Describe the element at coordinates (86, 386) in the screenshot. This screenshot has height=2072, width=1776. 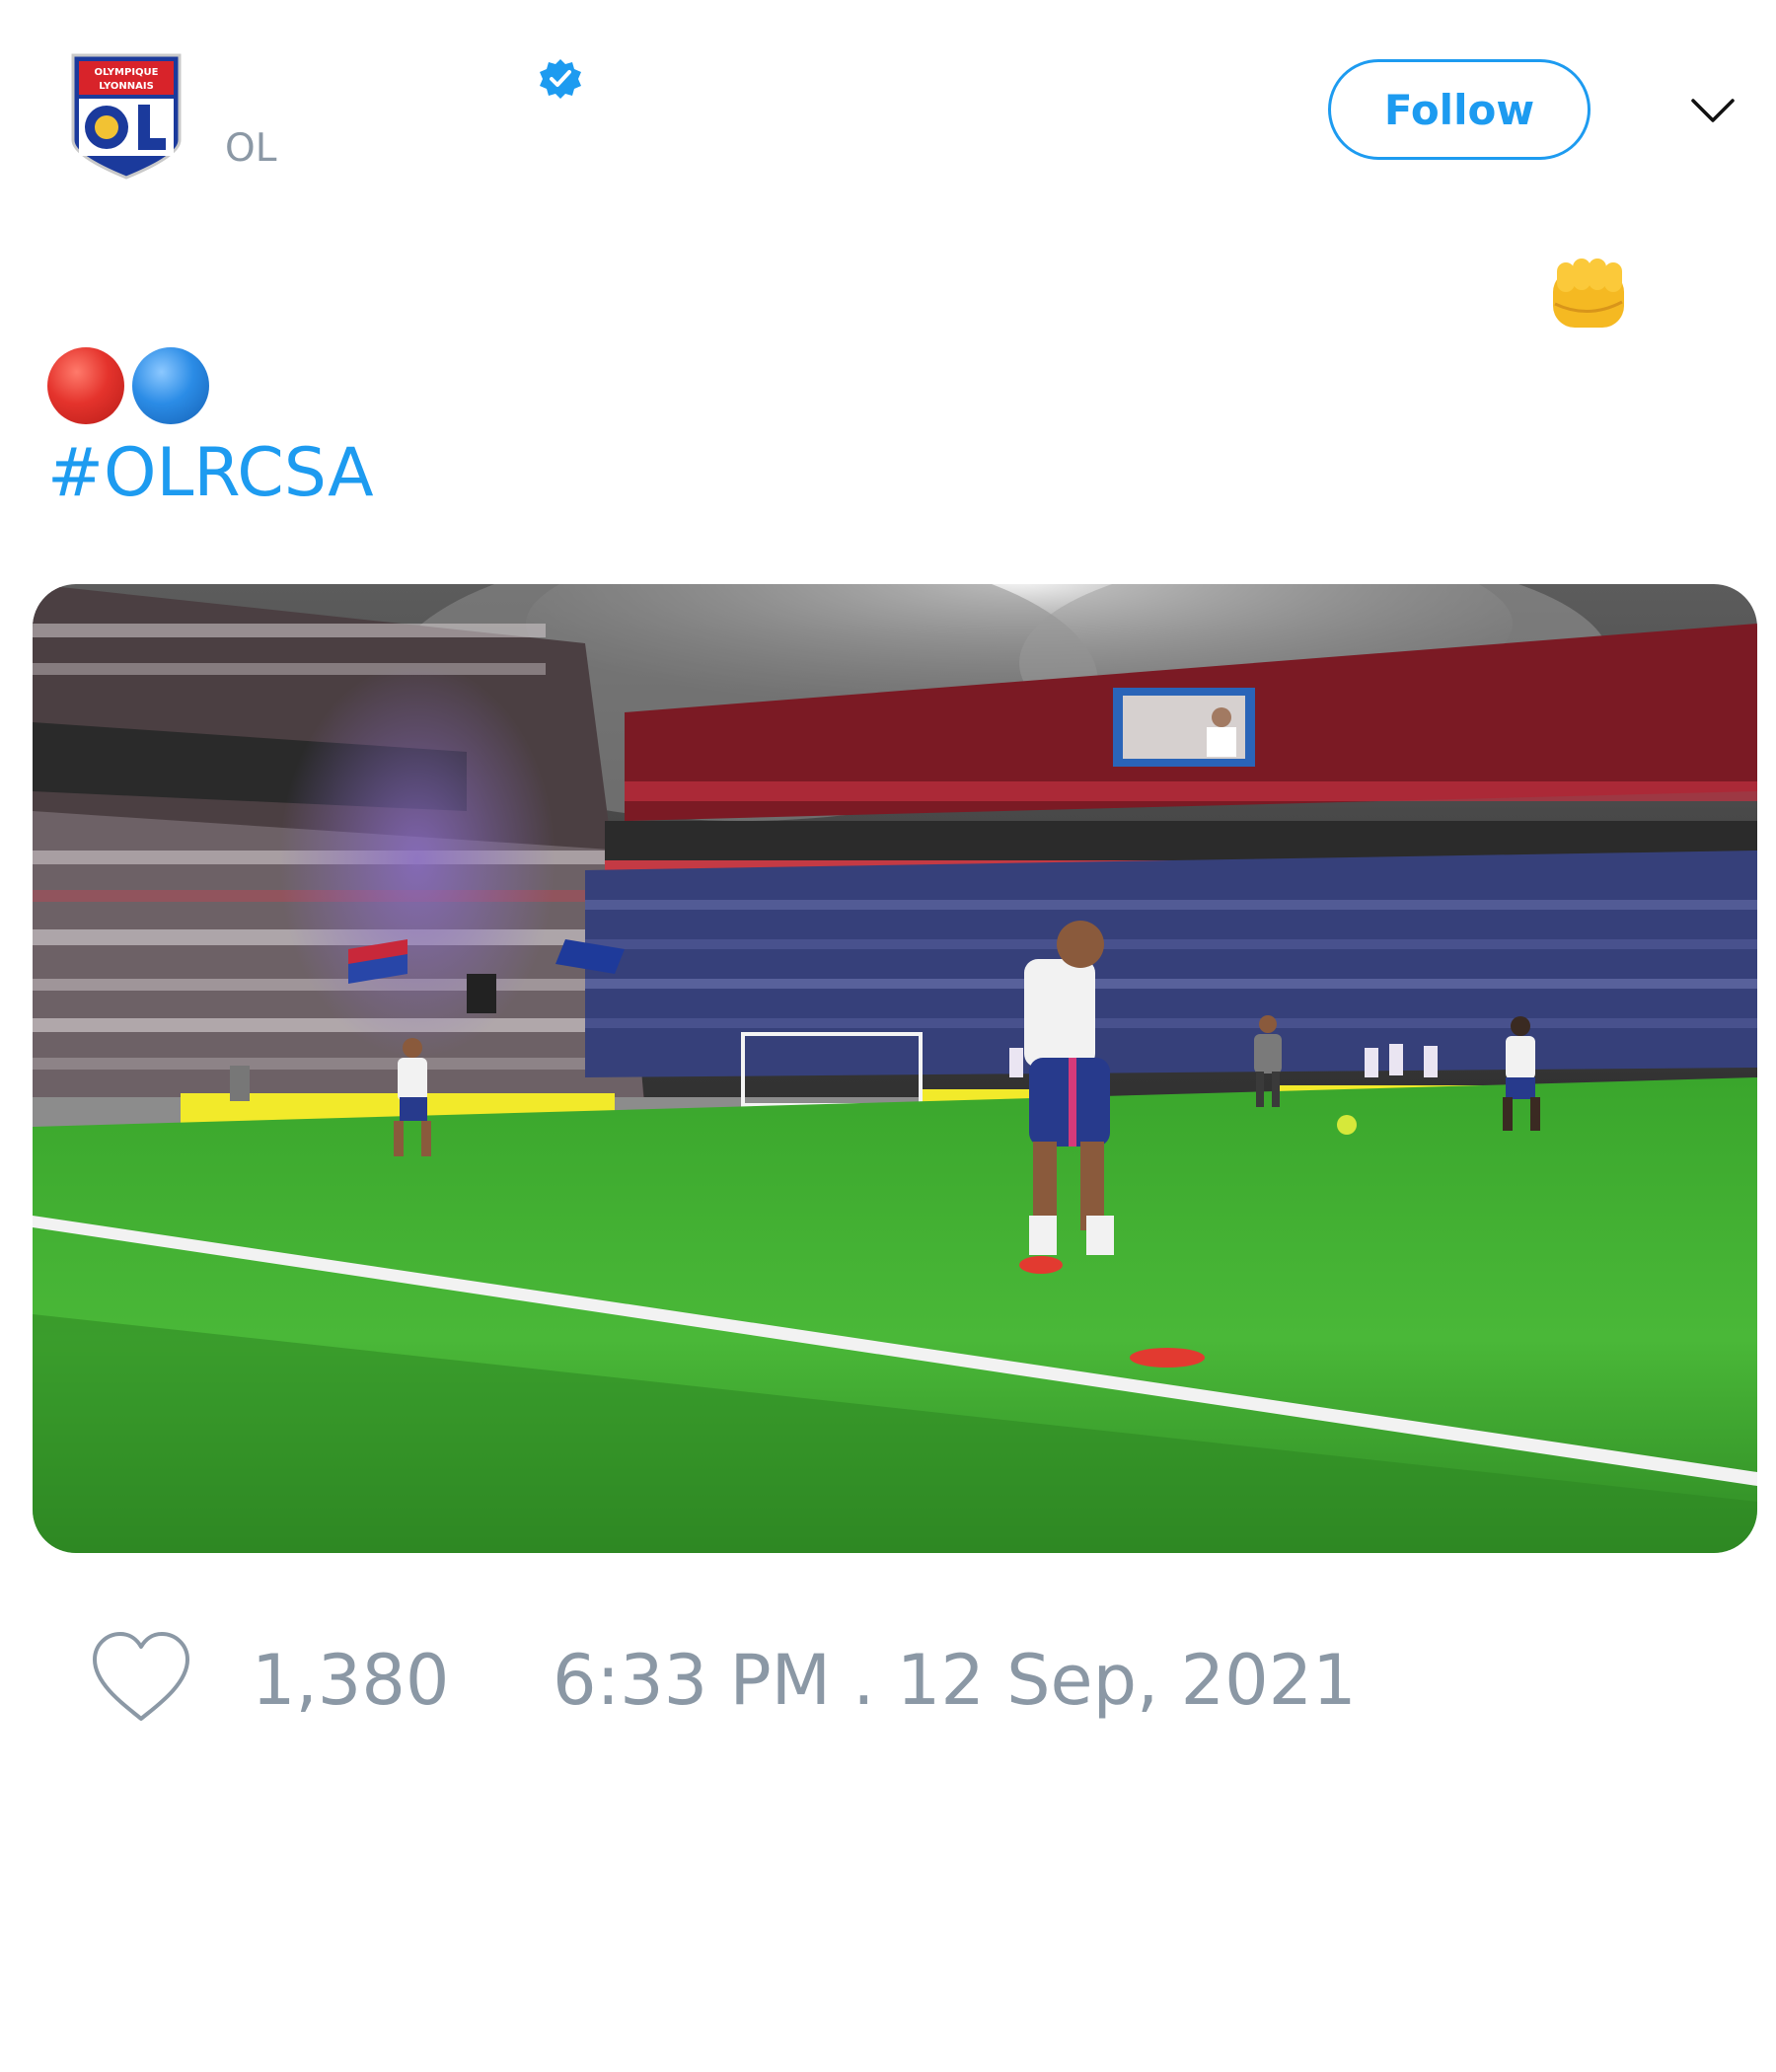
I see `red-circle-icon` at that location.